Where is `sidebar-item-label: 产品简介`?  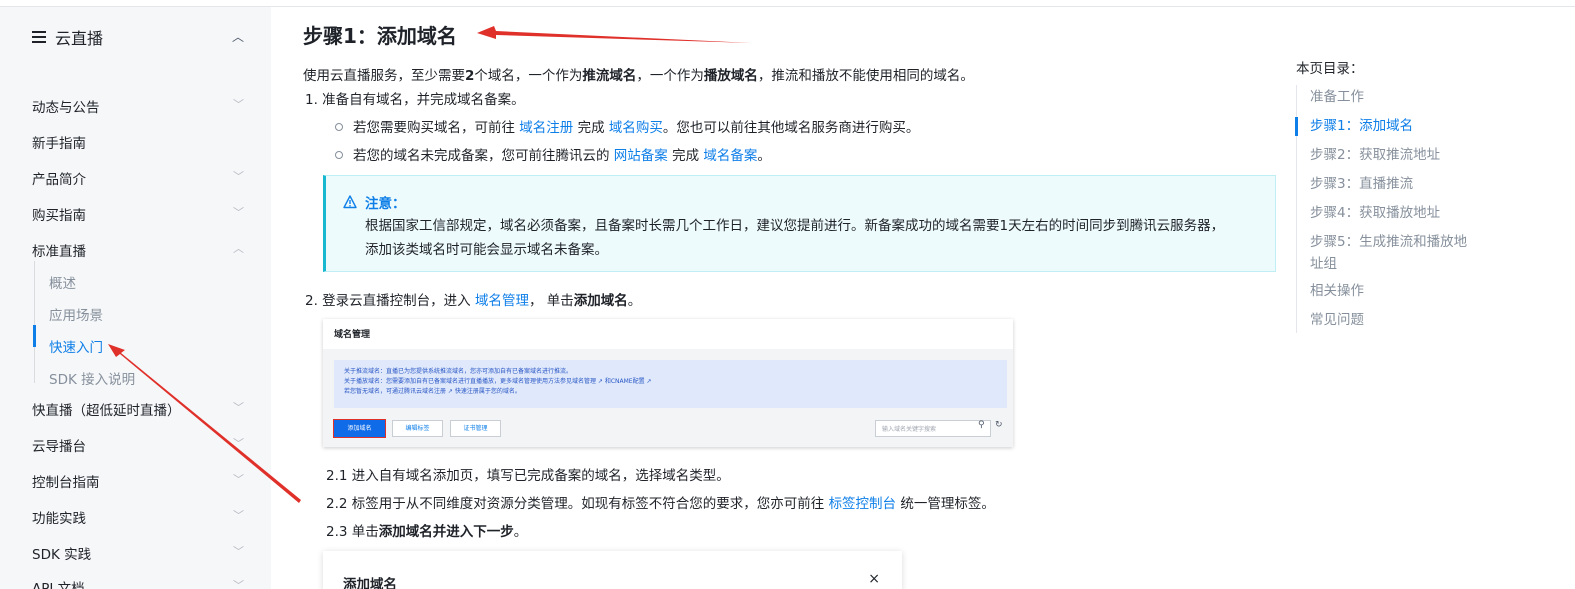
sidebar-item-label: 产品简介 is located at coordinates (59, 180).